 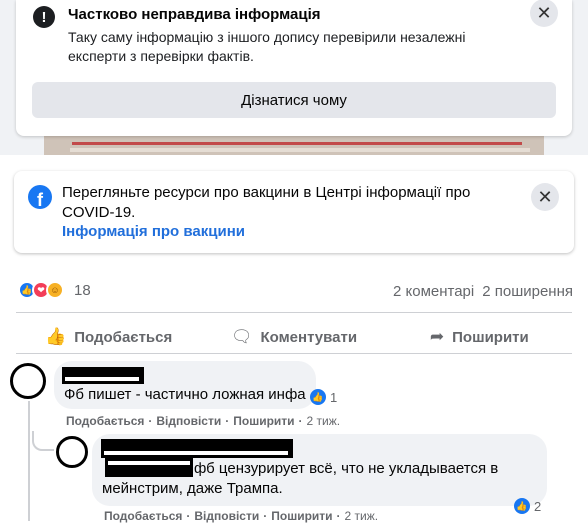 What do you see at coordinates (185, 394) in the screenshot?
I see `comment-text: Фб пишет - частично ложная инфа` at bounding box center [185, 394].